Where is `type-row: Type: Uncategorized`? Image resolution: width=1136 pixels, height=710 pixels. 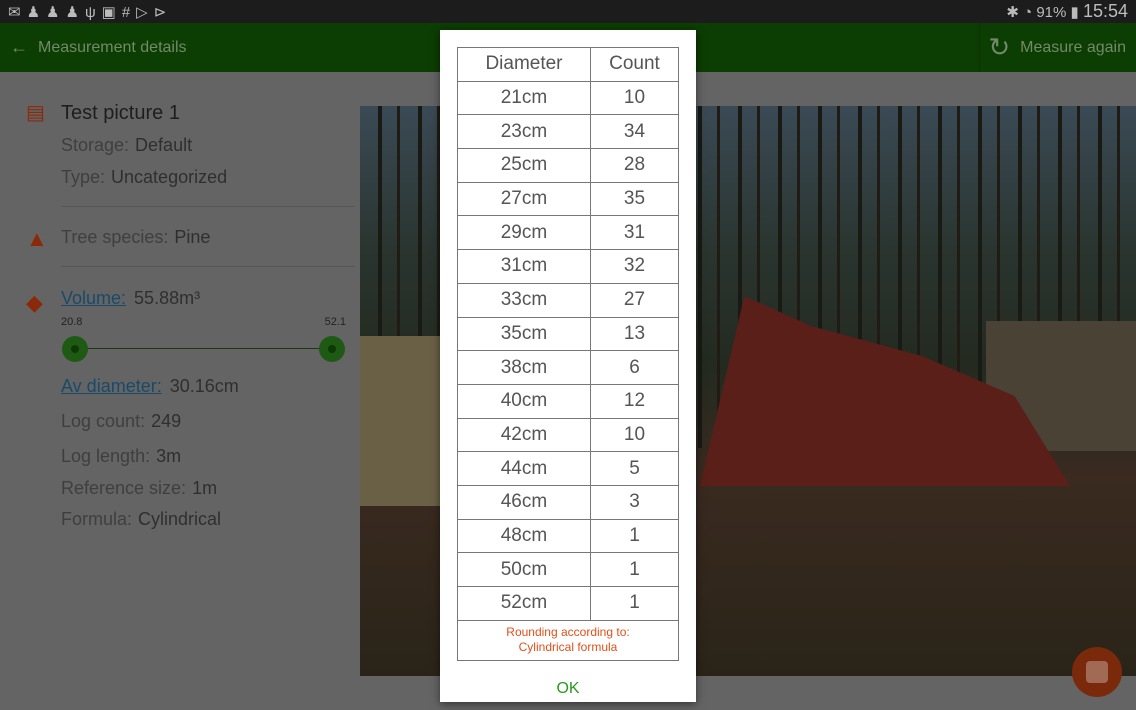 type-row: Type: Uncategorized is located at coordinates (144, 177).